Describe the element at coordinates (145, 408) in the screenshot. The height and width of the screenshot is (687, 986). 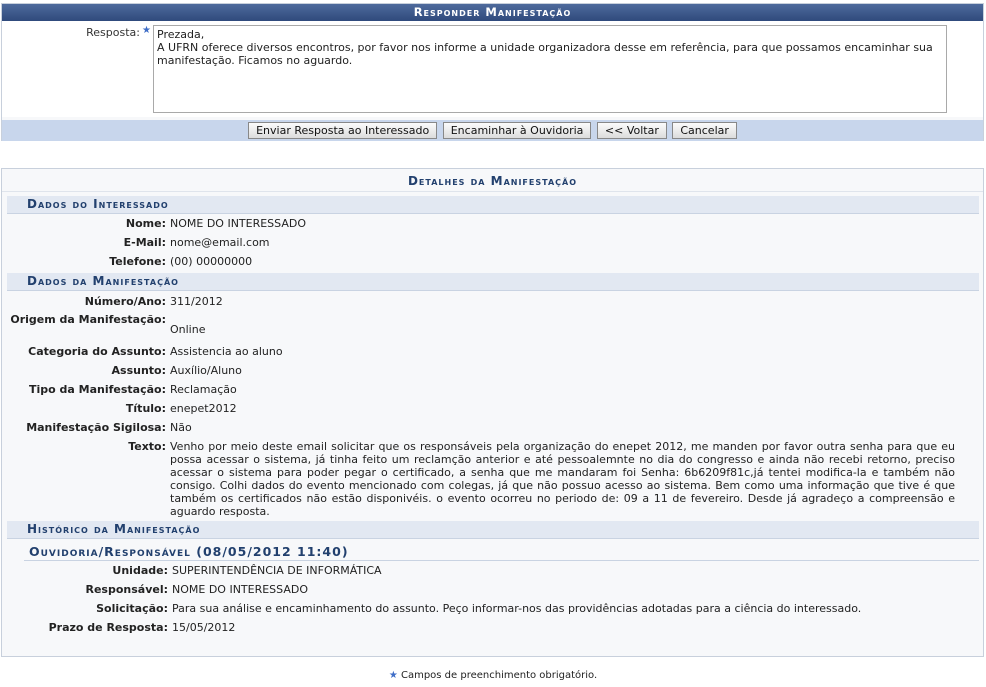
I see `titulo-label: Título:` at that location.